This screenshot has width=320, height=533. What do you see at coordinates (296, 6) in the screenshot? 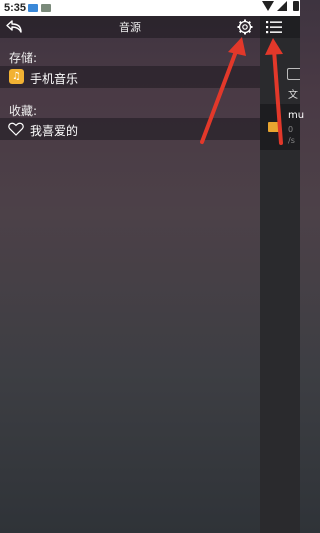
I see `battery-icon` at bounding box center [296, 6].